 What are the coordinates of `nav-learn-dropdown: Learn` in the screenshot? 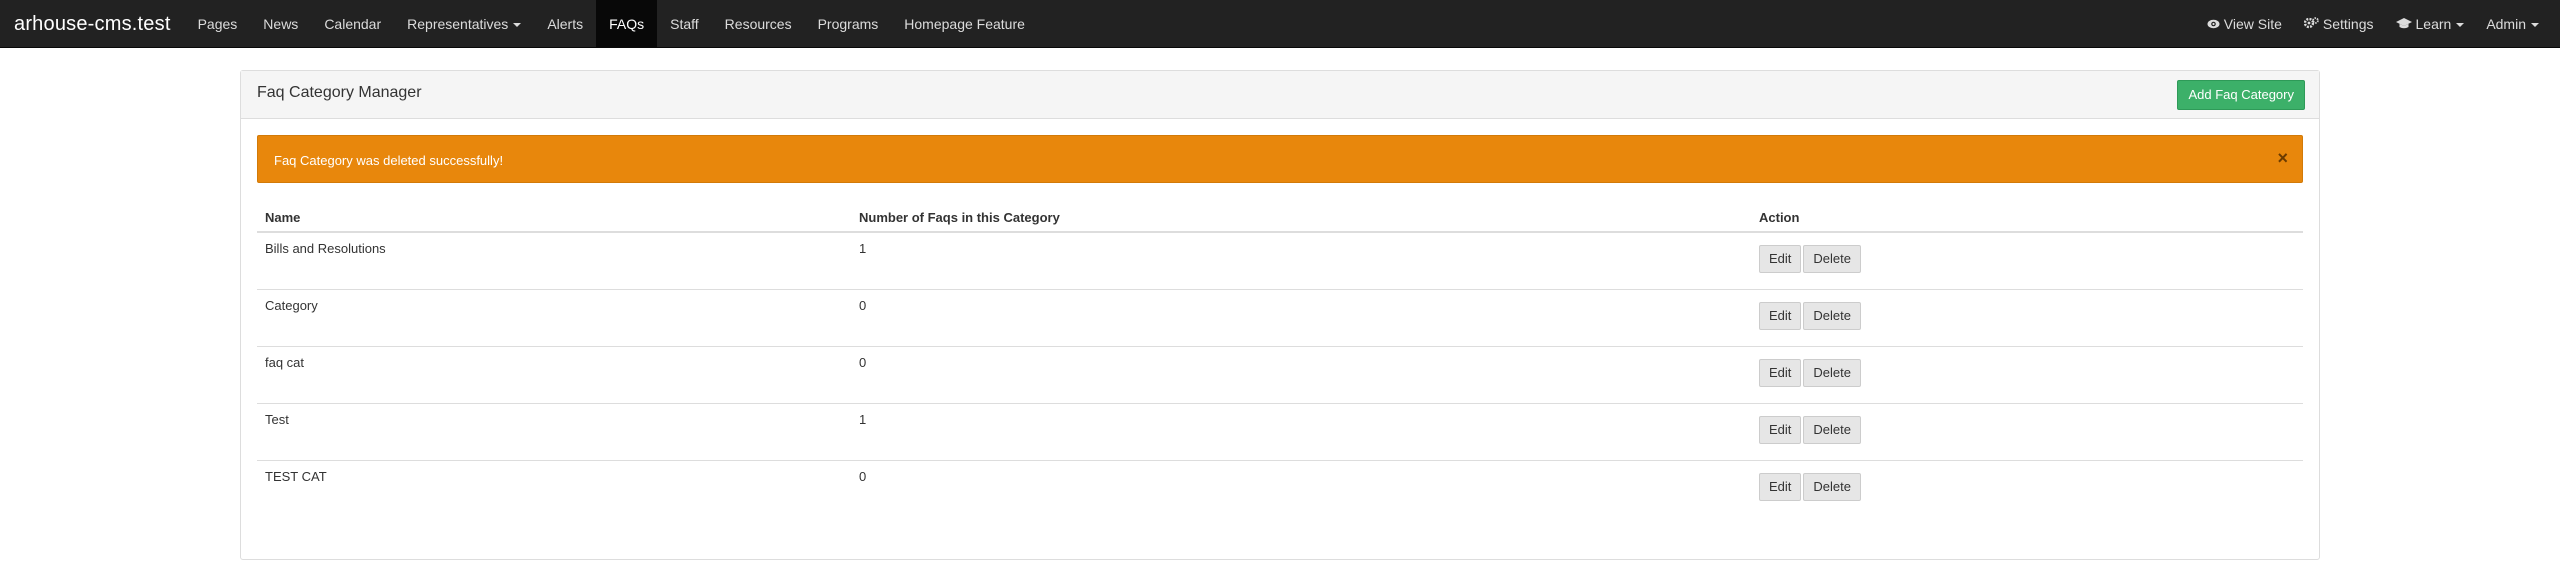 It's located at (2430, 24).